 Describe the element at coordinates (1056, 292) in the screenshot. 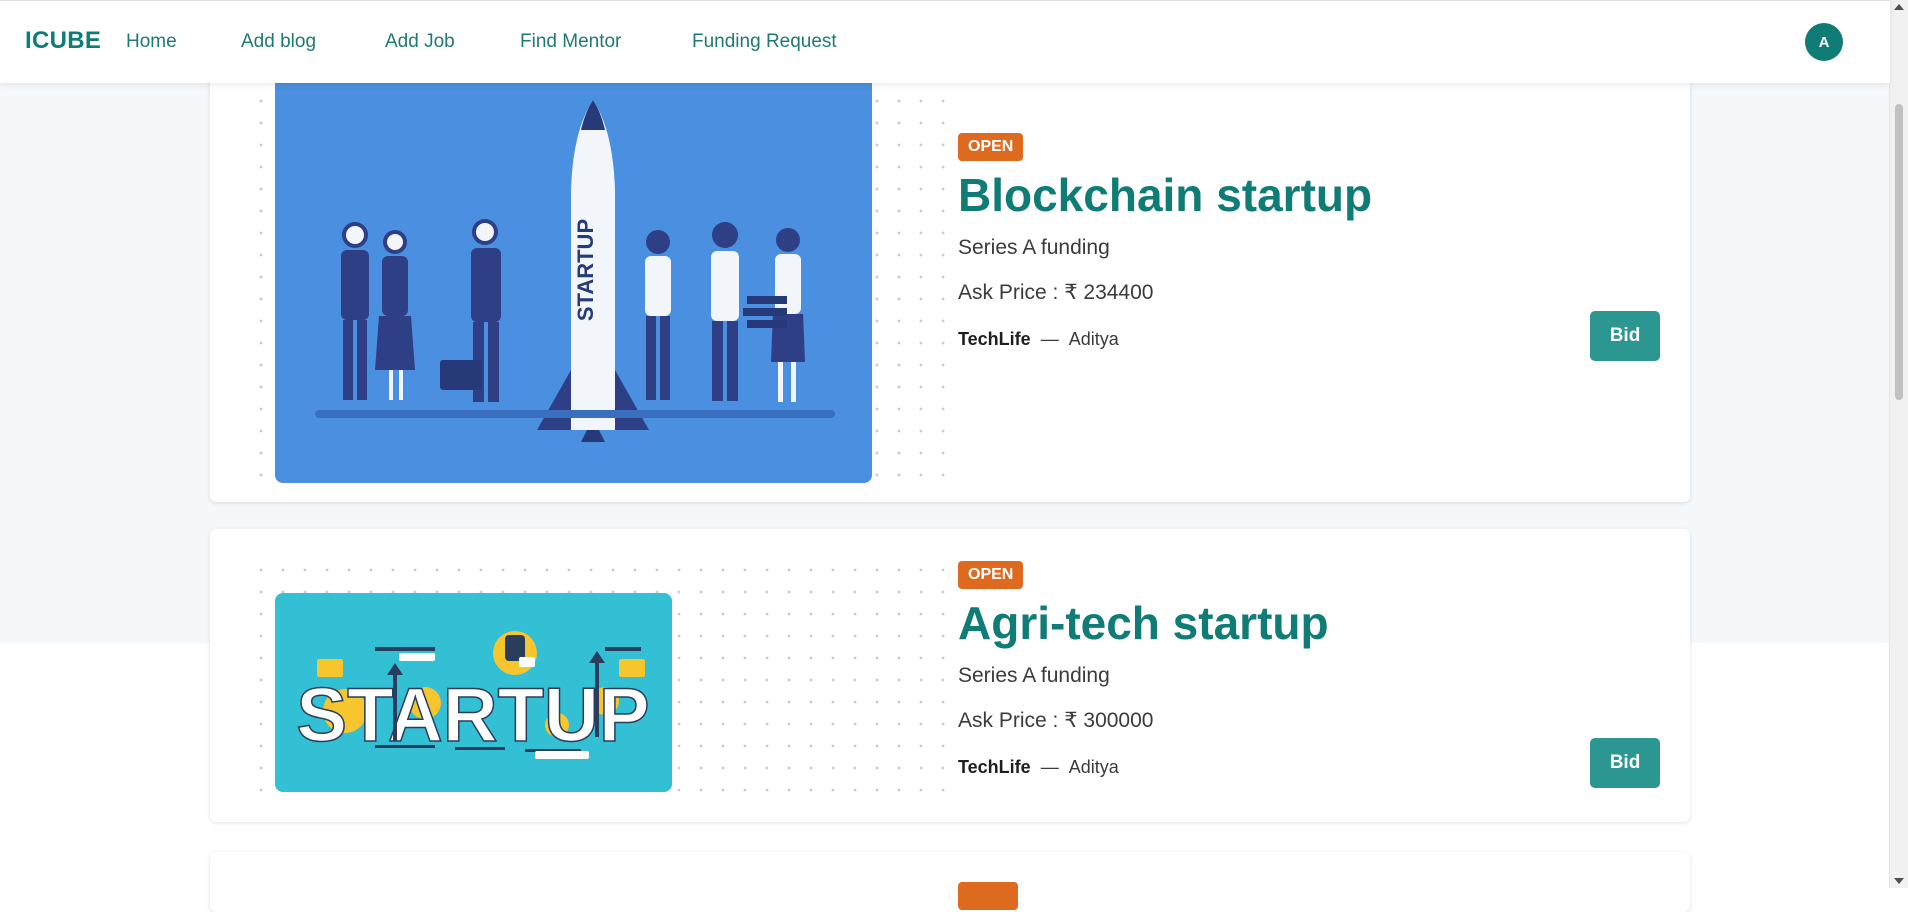

I see `ask-price: Ask Price : ₹ 234400` at that location.